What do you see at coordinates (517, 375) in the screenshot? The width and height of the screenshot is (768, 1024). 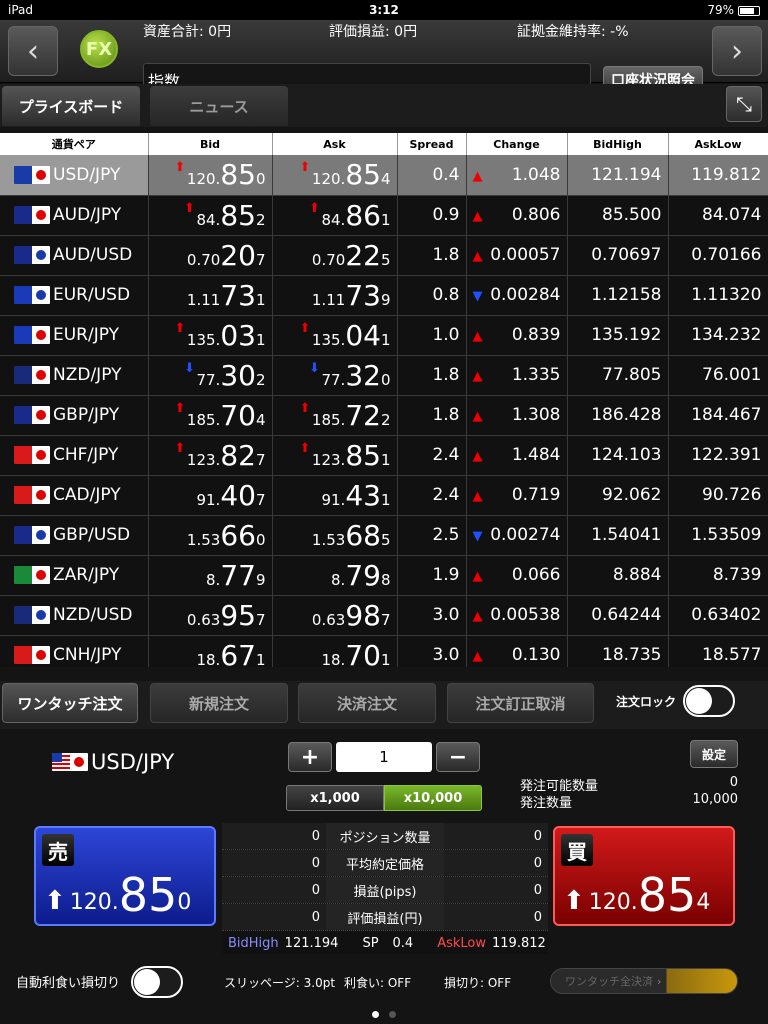 I see `change-cell: ▲ 1.335` at bounding box center [517, 375].